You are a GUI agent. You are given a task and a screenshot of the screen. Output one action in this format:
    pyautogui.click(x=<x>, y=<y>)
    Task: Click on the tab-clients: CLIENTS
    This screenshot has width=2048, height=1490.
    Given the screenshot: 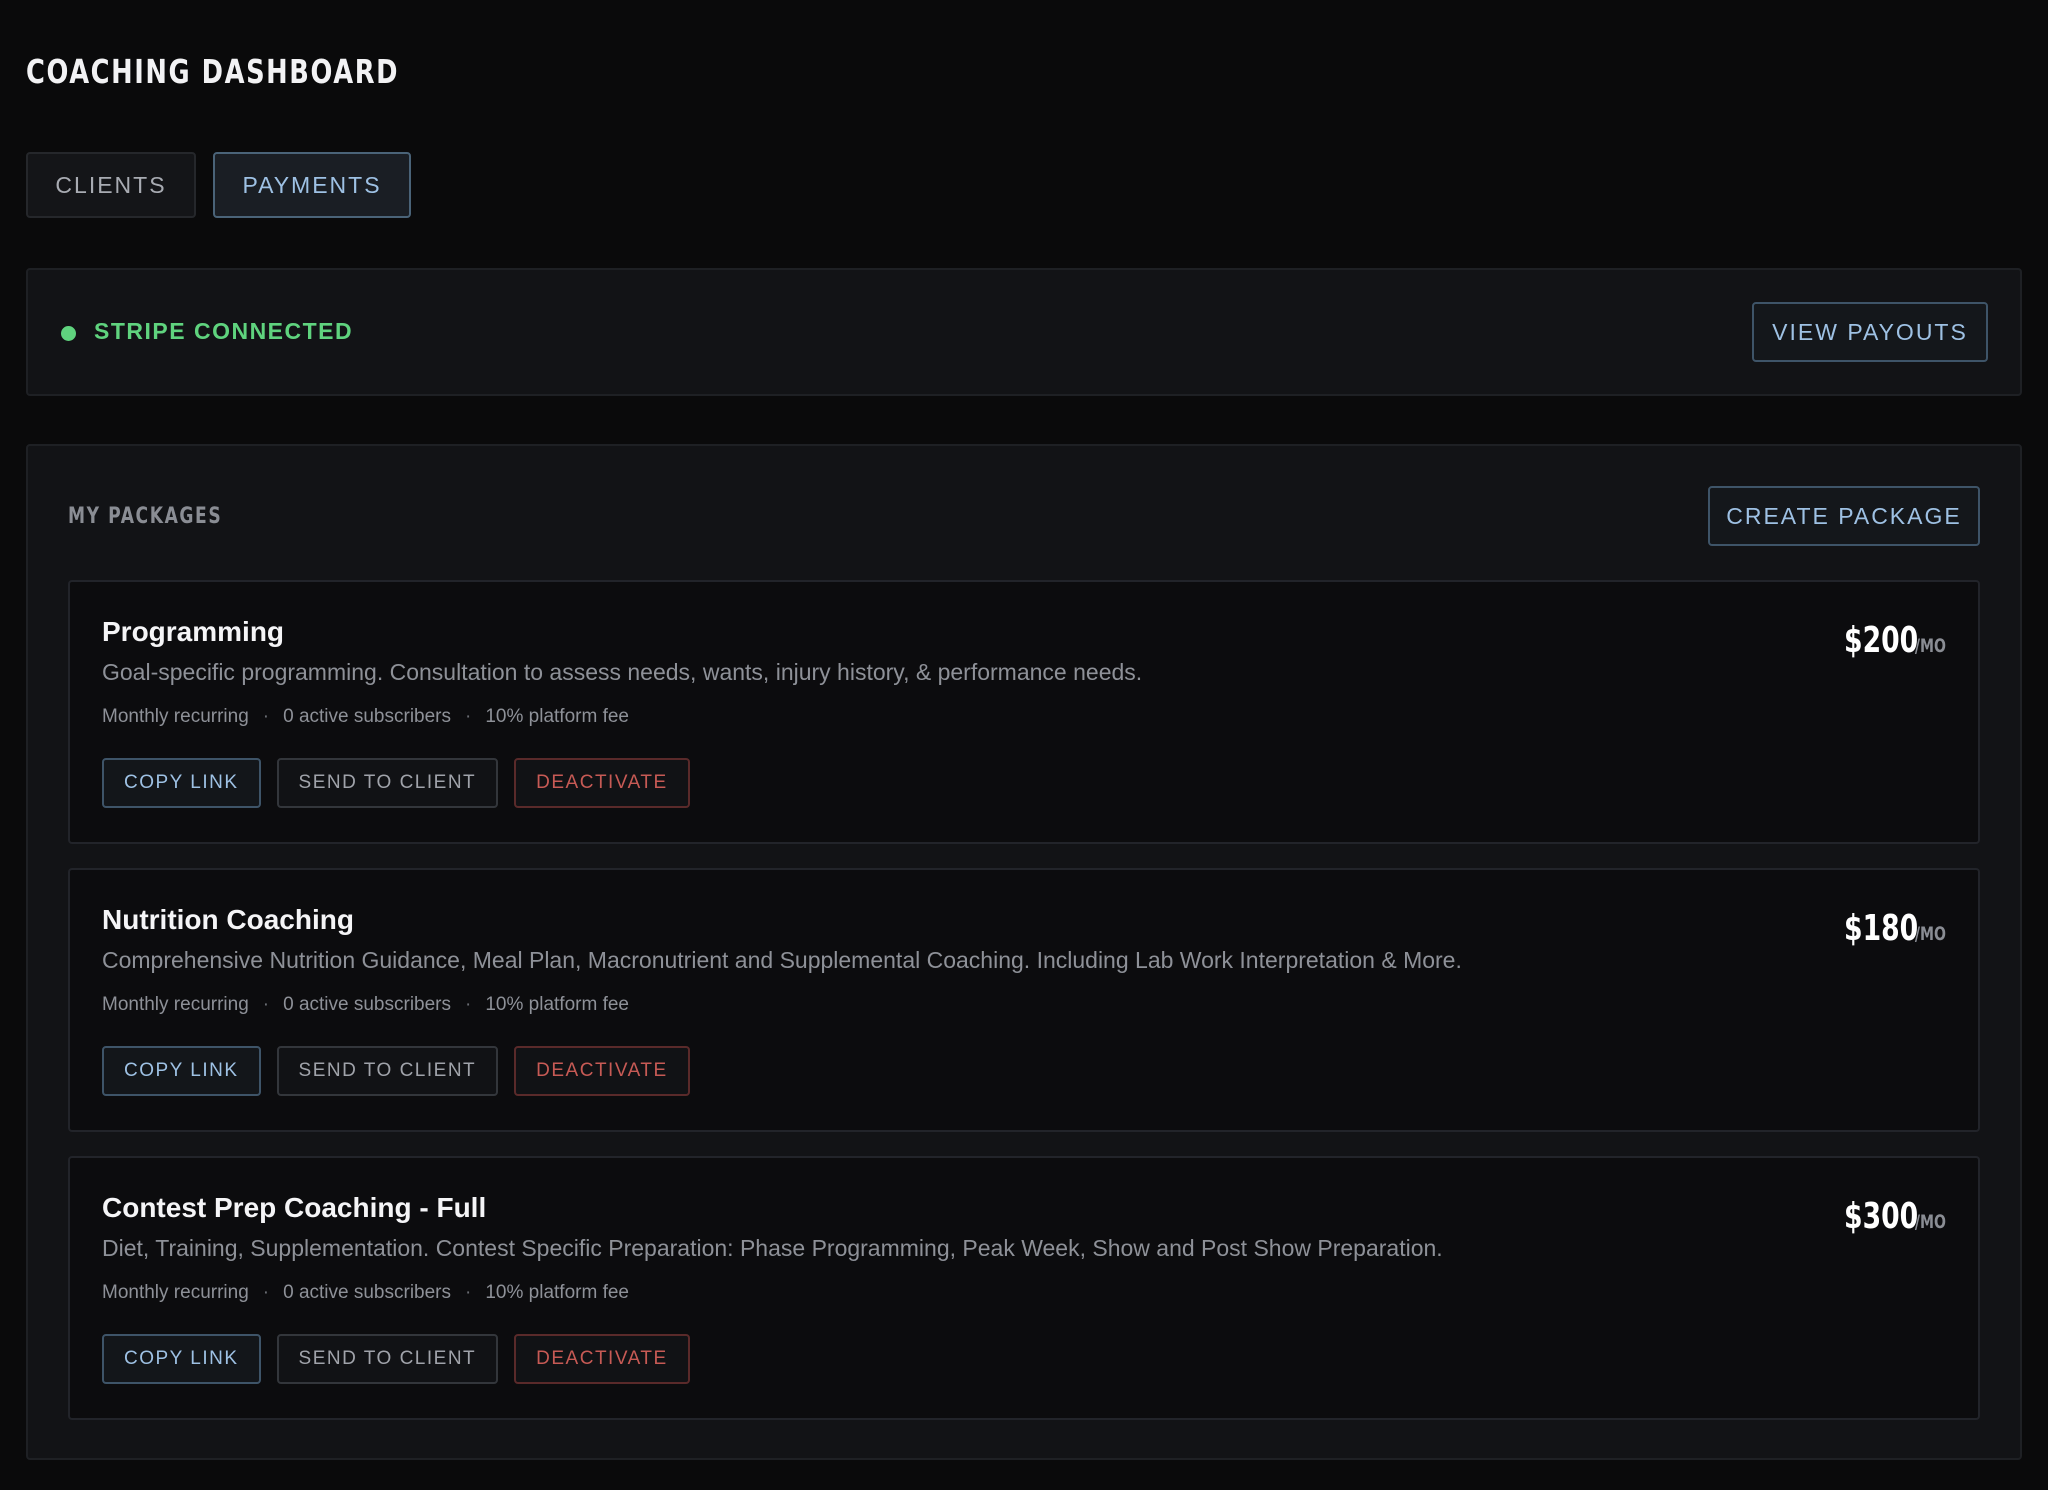 What is the action you would take?
    pyautogui.click(x=111, y=185)
    